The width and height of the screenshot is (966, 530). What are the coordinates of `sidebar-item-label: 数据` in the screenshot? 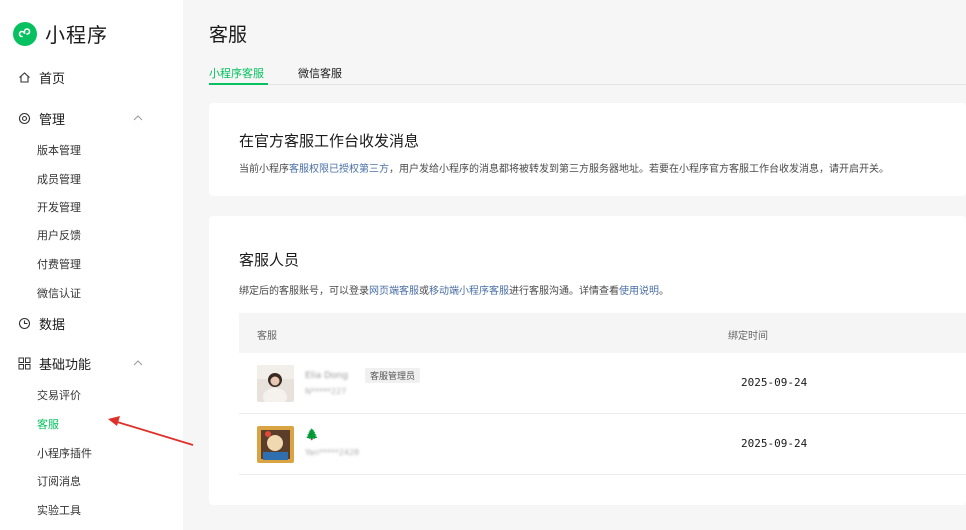 It's located at (52, 325).